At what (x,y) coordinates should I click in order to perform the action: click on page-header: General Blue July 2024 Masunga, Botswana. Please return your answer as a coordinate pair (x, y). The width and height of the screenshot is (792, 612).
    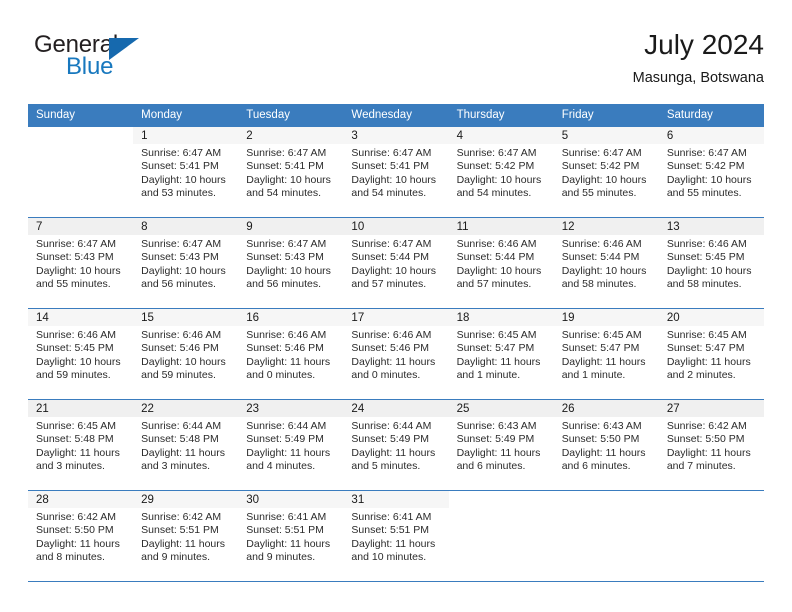
    Looking at the image, I should click on (396, 63).